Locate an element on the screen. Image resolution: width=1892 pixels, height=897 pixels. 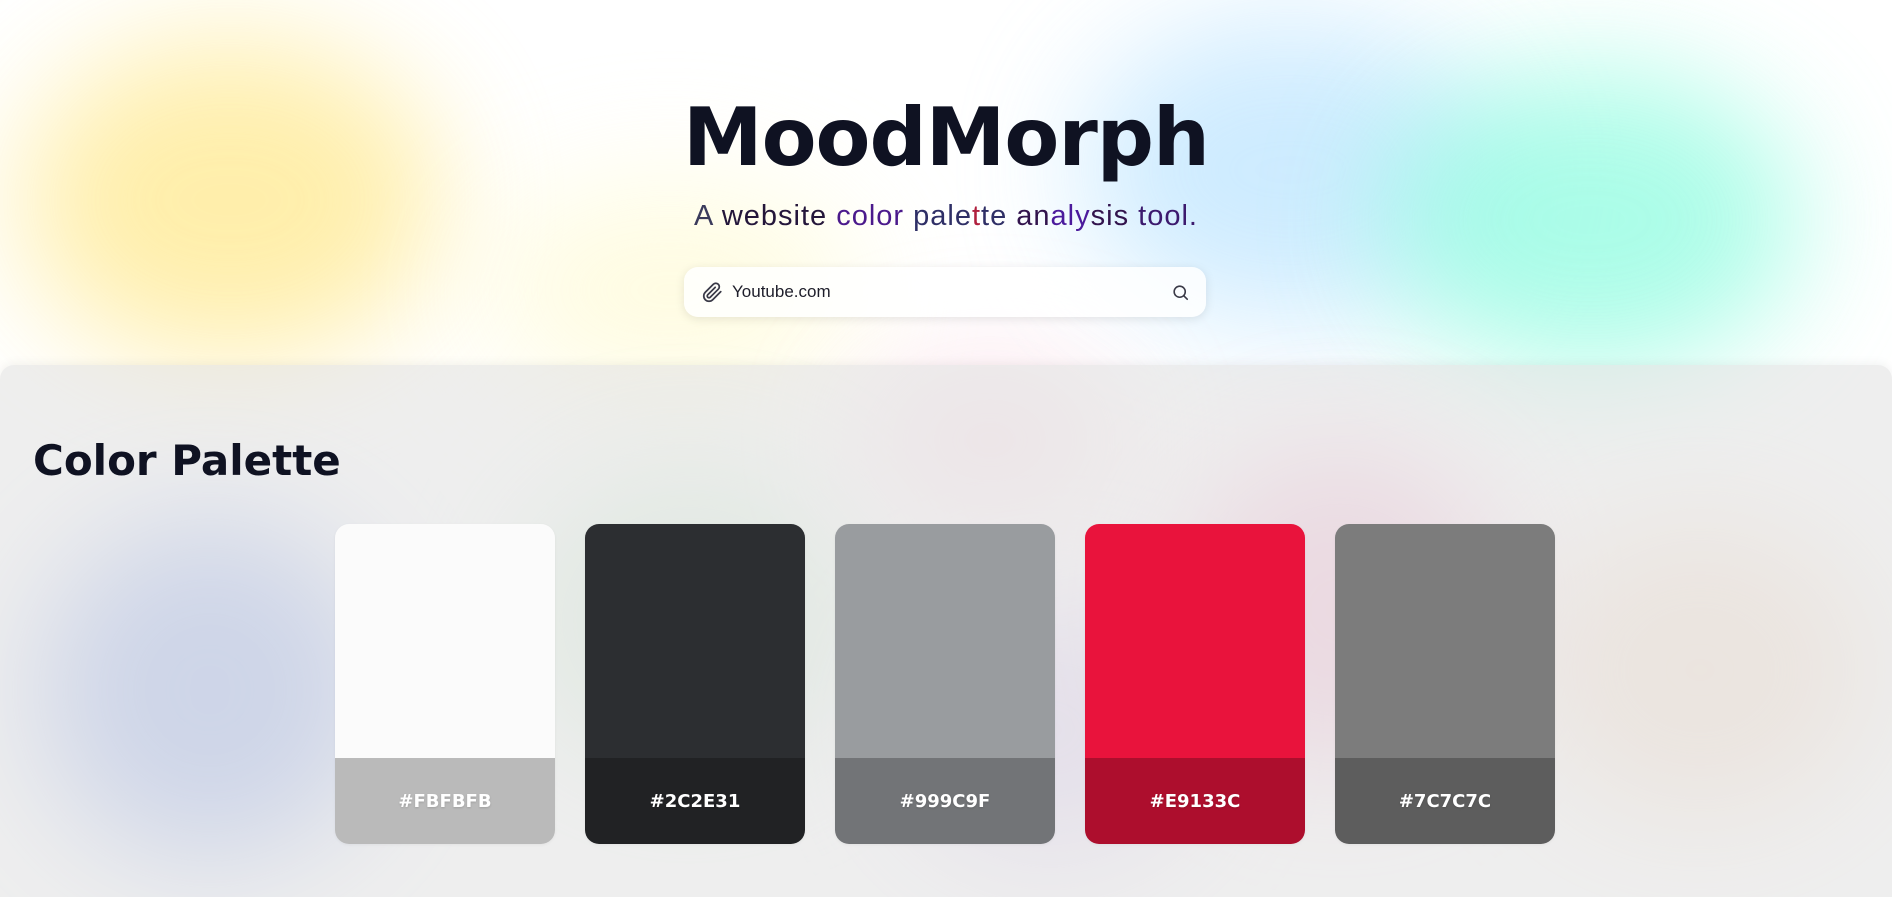
color-swatch: #999C9F is located at coordinates (945, 684).